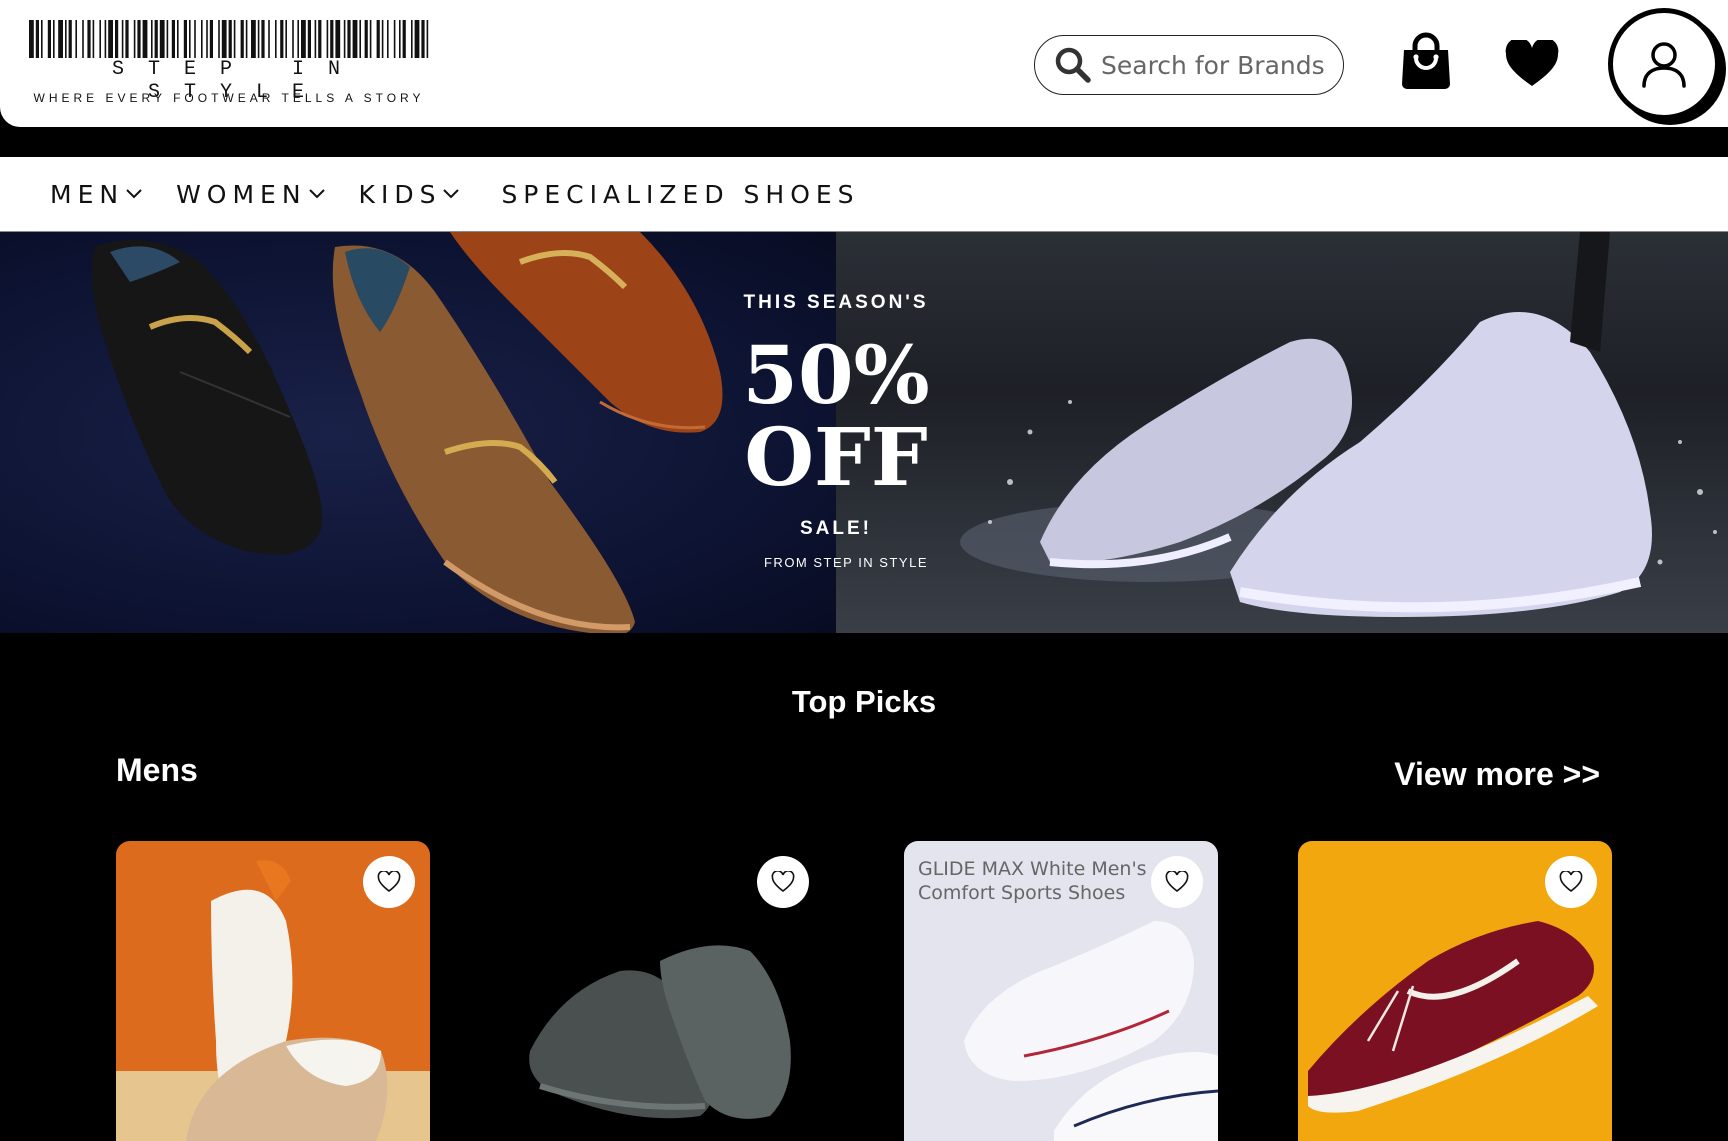  I want to click on black-loafer-image, so click(207, 397).